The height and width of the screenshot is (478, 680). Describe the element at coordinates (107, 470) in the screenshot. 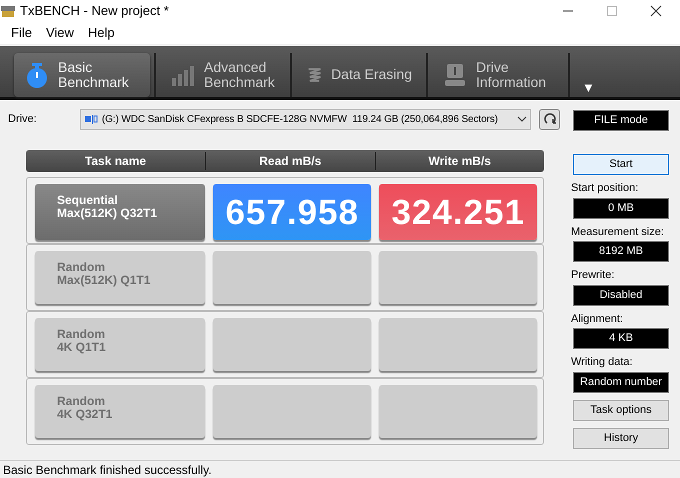

I see `status-text: Basic Benchmark finished successfully.` at that location.